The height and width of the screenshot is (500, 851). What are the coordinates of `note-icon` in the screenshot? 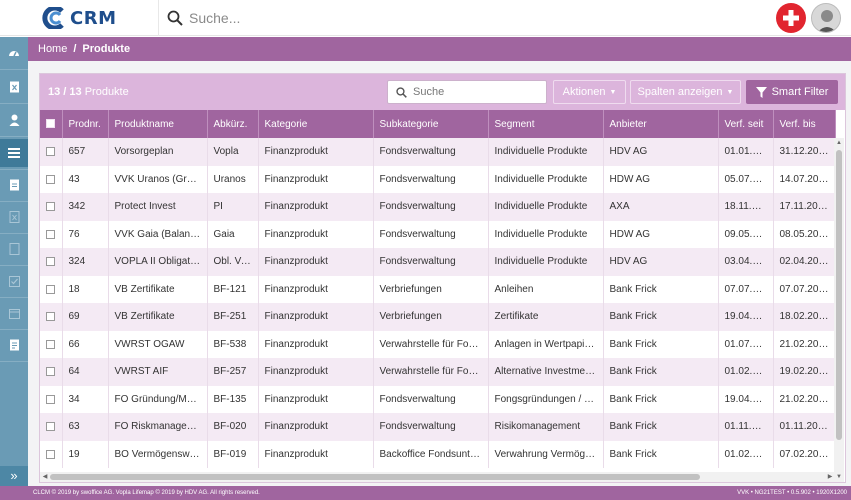 It's located at (14, 345).